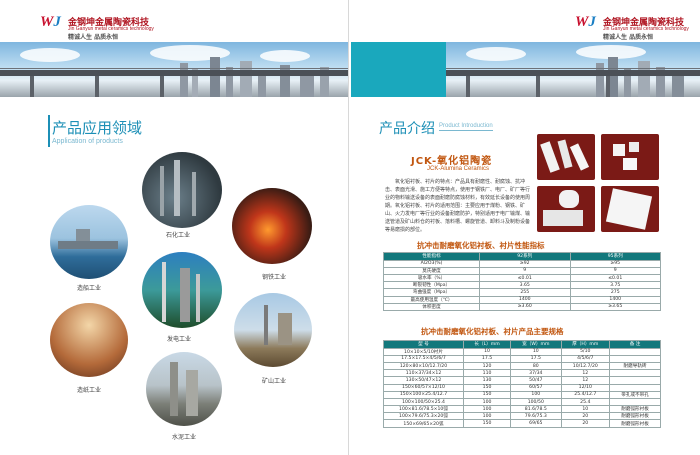 The width and height of the screenshot is (700, 455). Describe the element at coordinates (431, 299) in the screenshot. I see `table-cell: 最高使用温度（℃）` at that location.